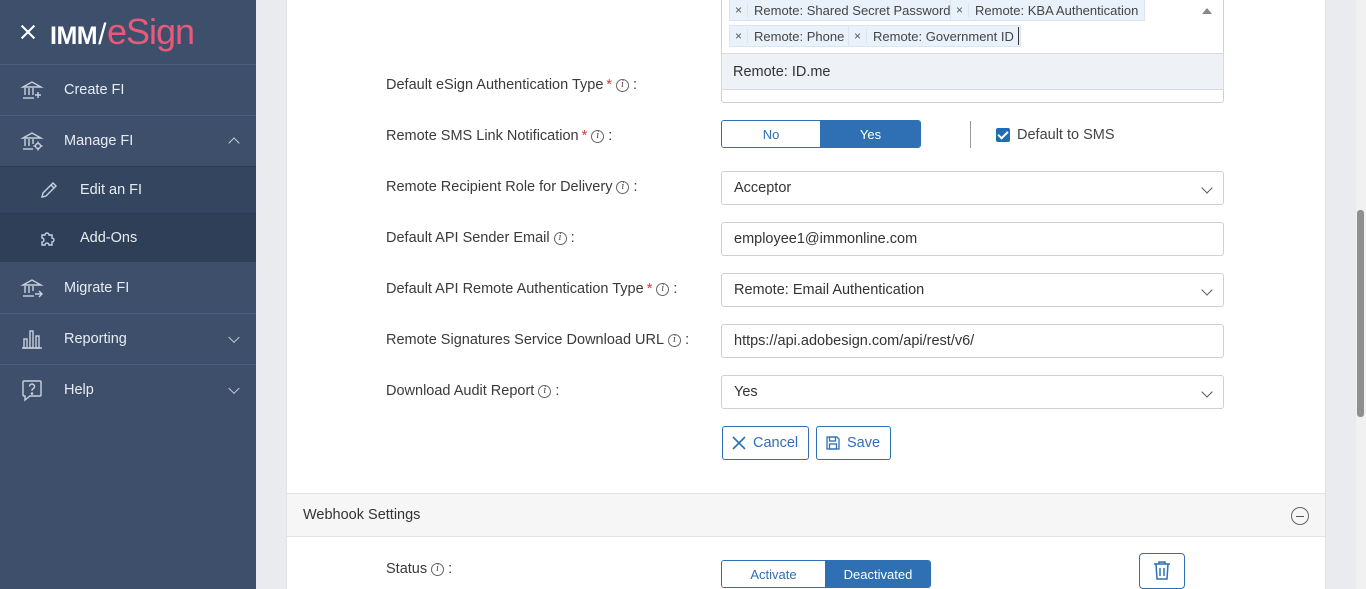 Image resolution: width=1366 pixels, height=589 pixels. What do you see at coordinates (407, 569) in the screenshot?
I see `label-text: Status` at bounding box center [407, 569].